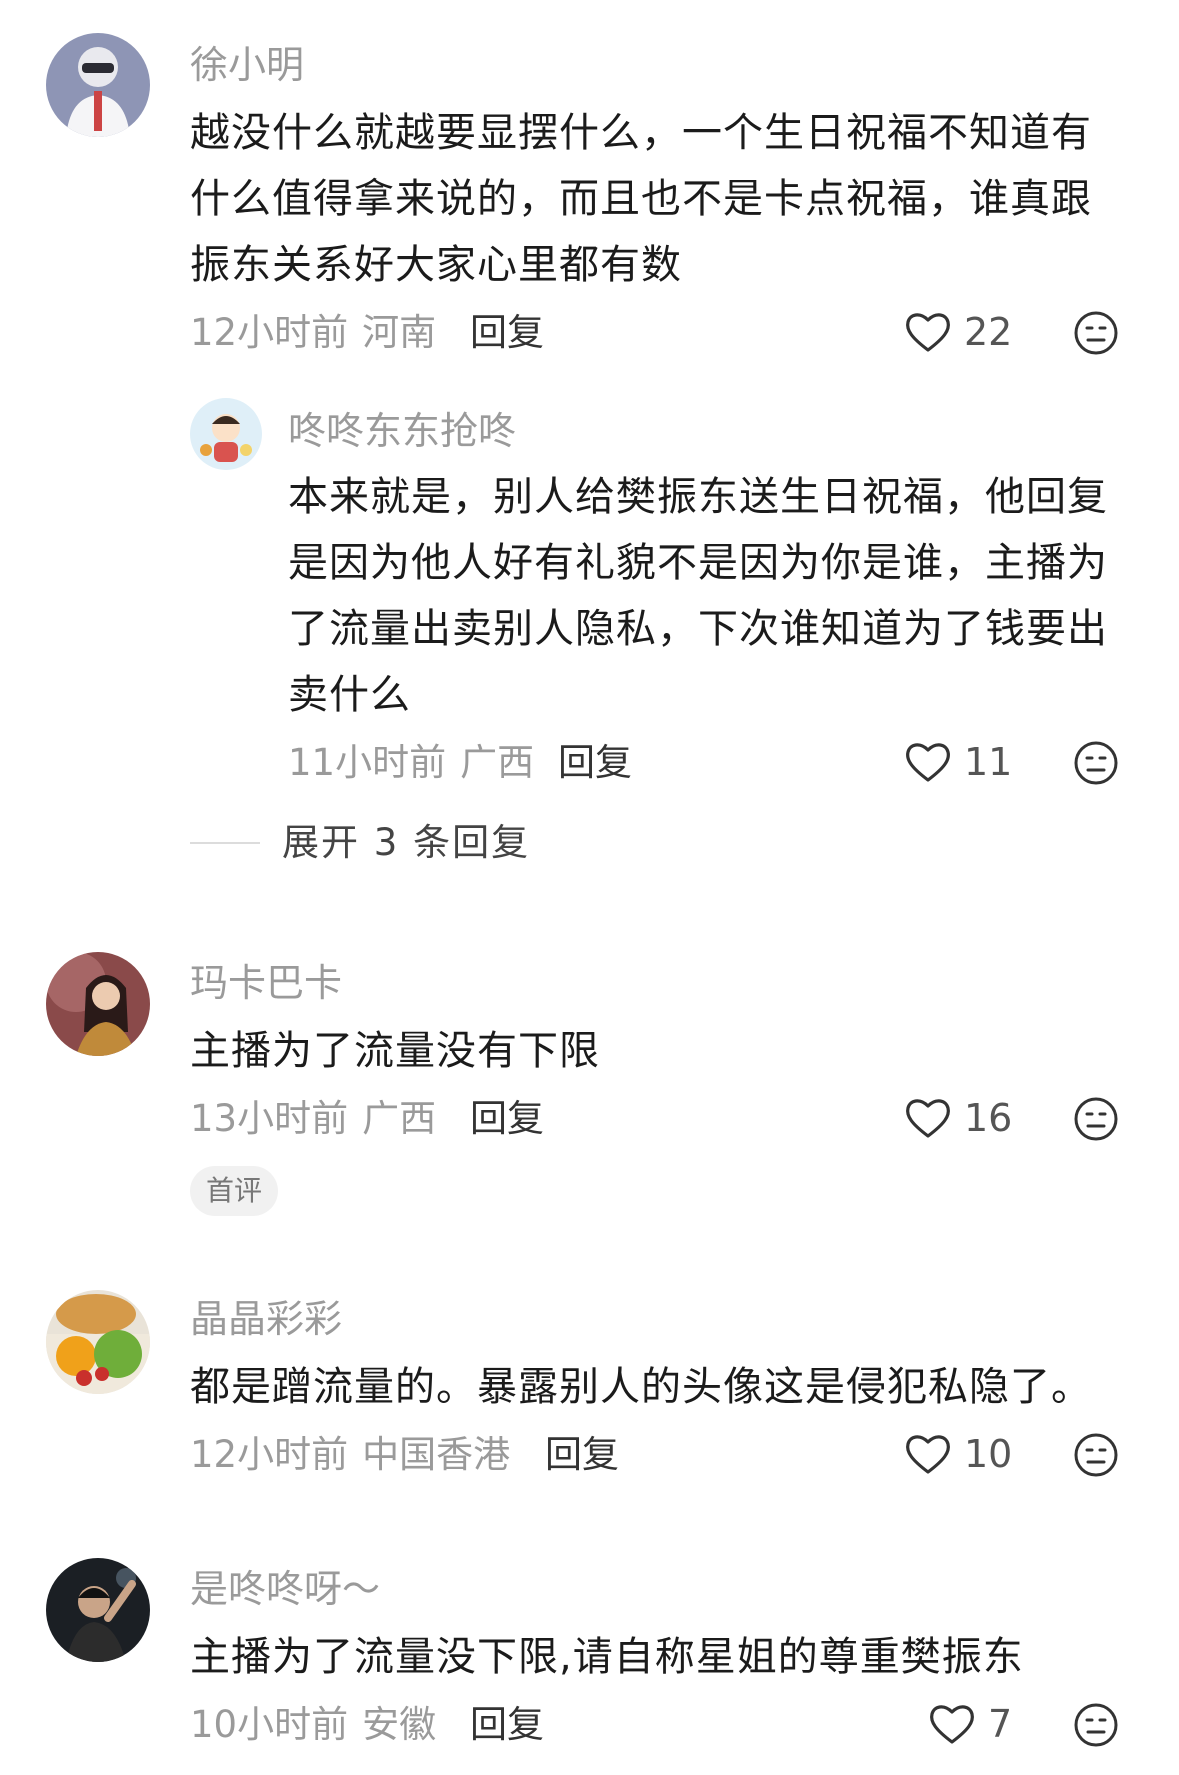 This screenshot has height=1775, width=1179. Describe the element at coordinates (350, 1454) in the screenshot. I see `comment-meta: 12小时前 中国香港` at that location.